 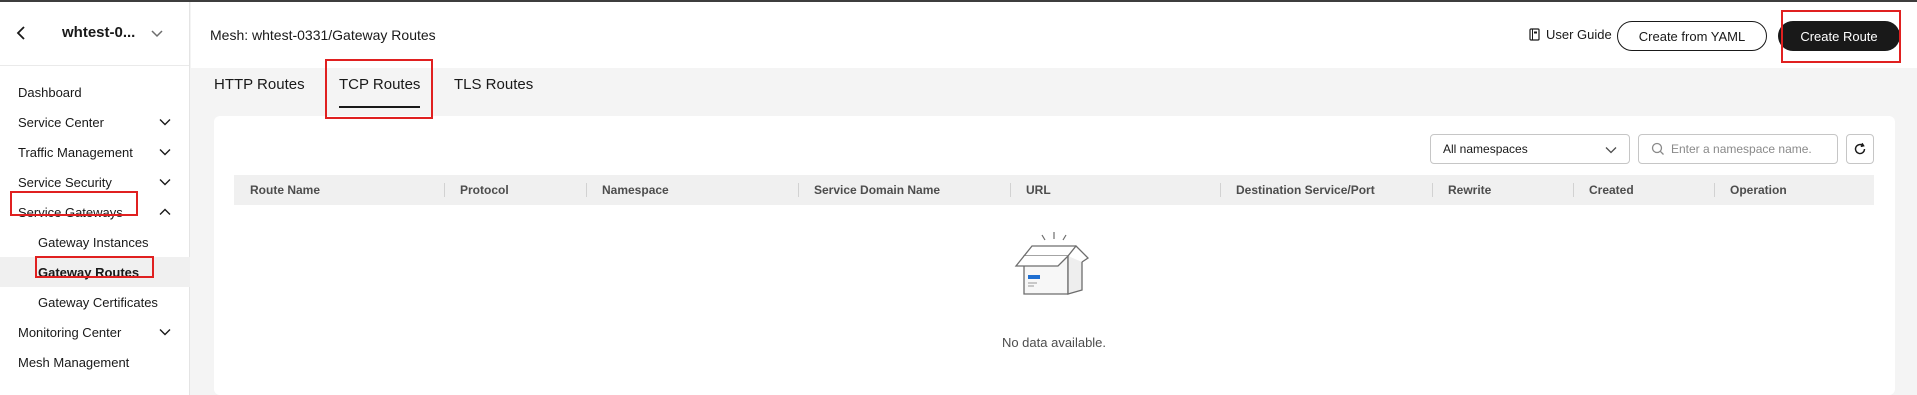 I want to click on column-header-url: URL, so click(x=1030, y=190).